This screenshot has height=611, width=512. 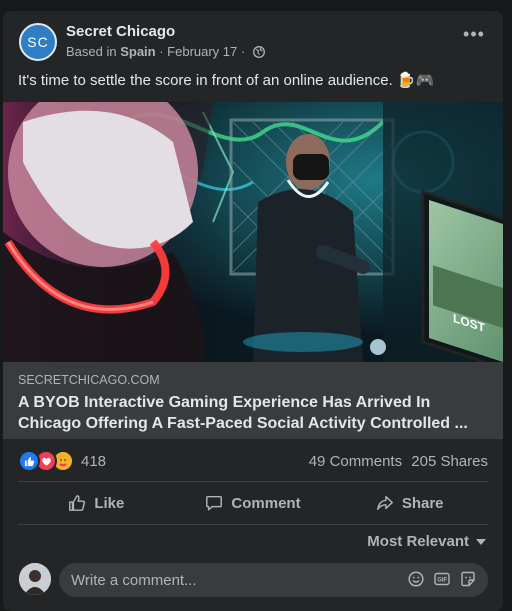 What do you see at coordinates (137, 51) in the screenshot?
I see `location-link: Spain` at bounding box center [137, 51].